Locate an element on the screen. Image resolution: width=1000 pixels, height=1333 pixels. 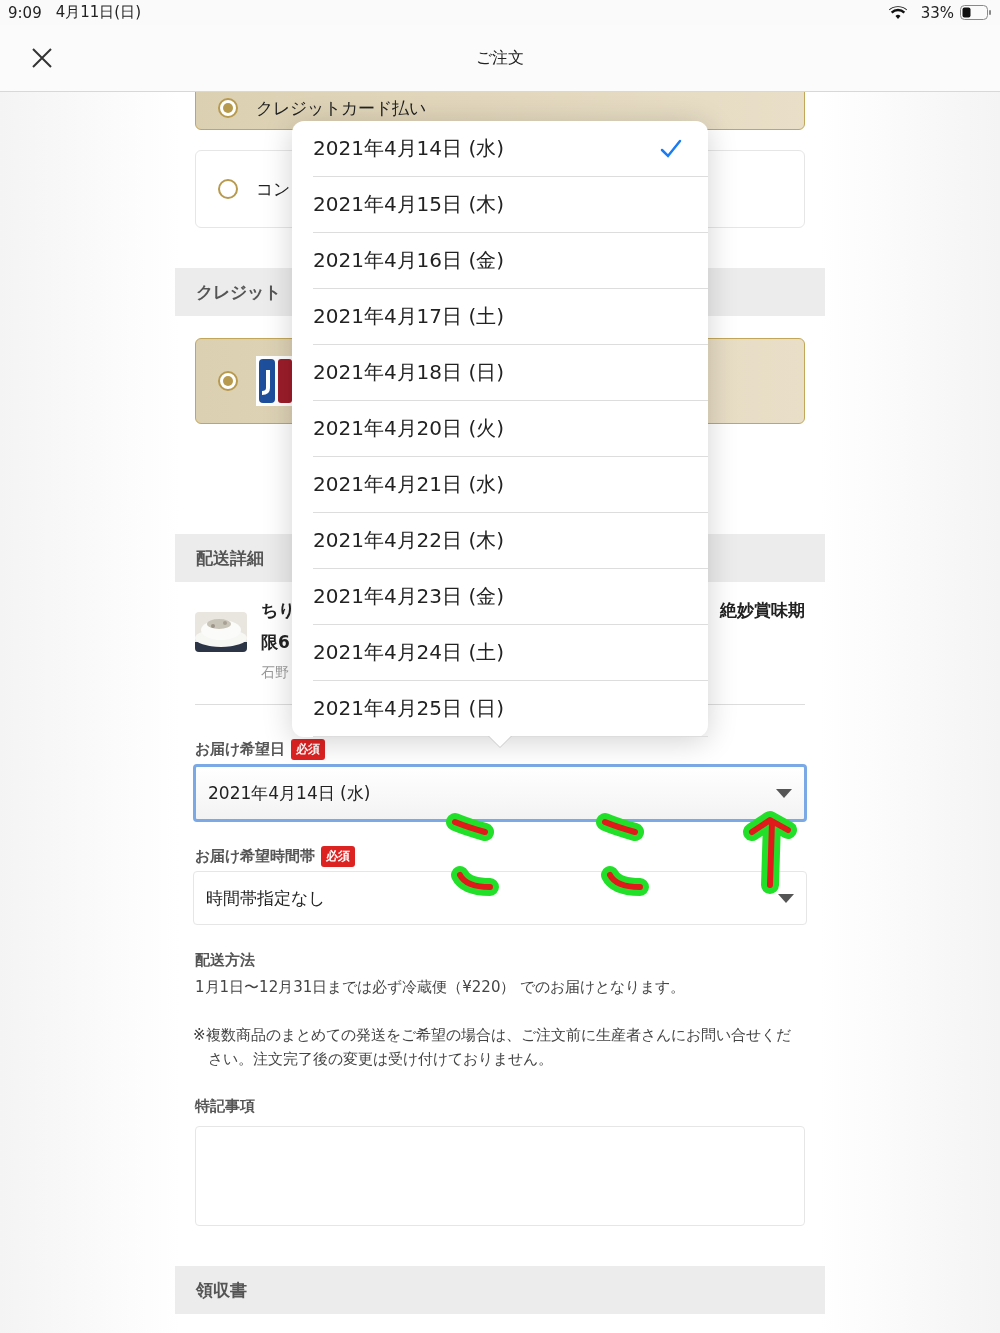
date-option: 2021年4月16日 (金) is located at coordinates (510, 261).